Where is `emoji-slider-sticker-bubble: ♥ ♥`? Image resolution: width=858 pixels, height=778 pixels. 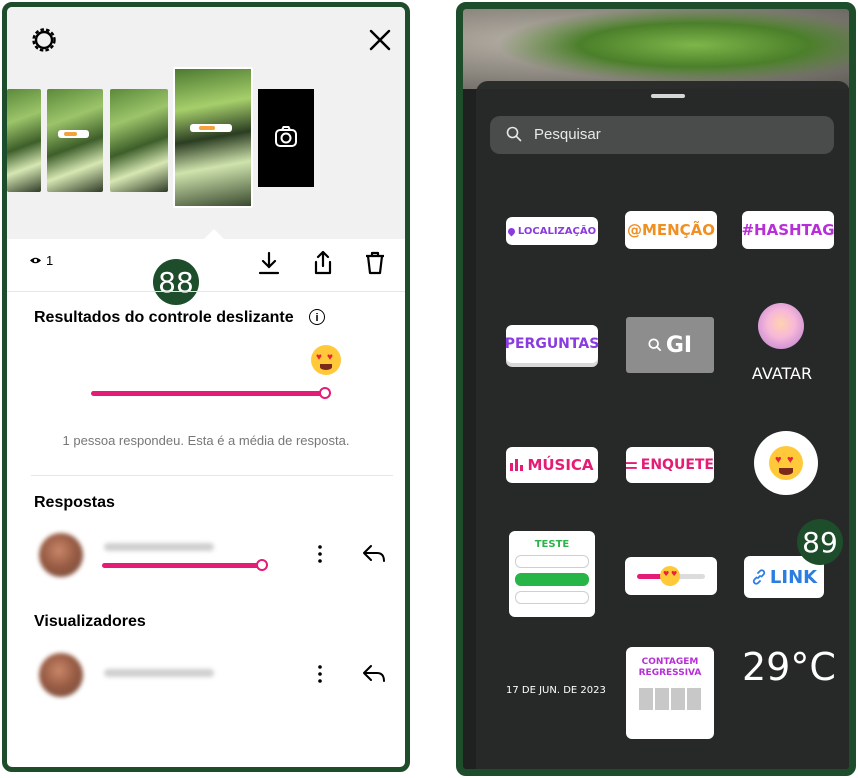
emoji-slider-sticker-bubble: ♥ ♥ is located at coordinates (786, 463).